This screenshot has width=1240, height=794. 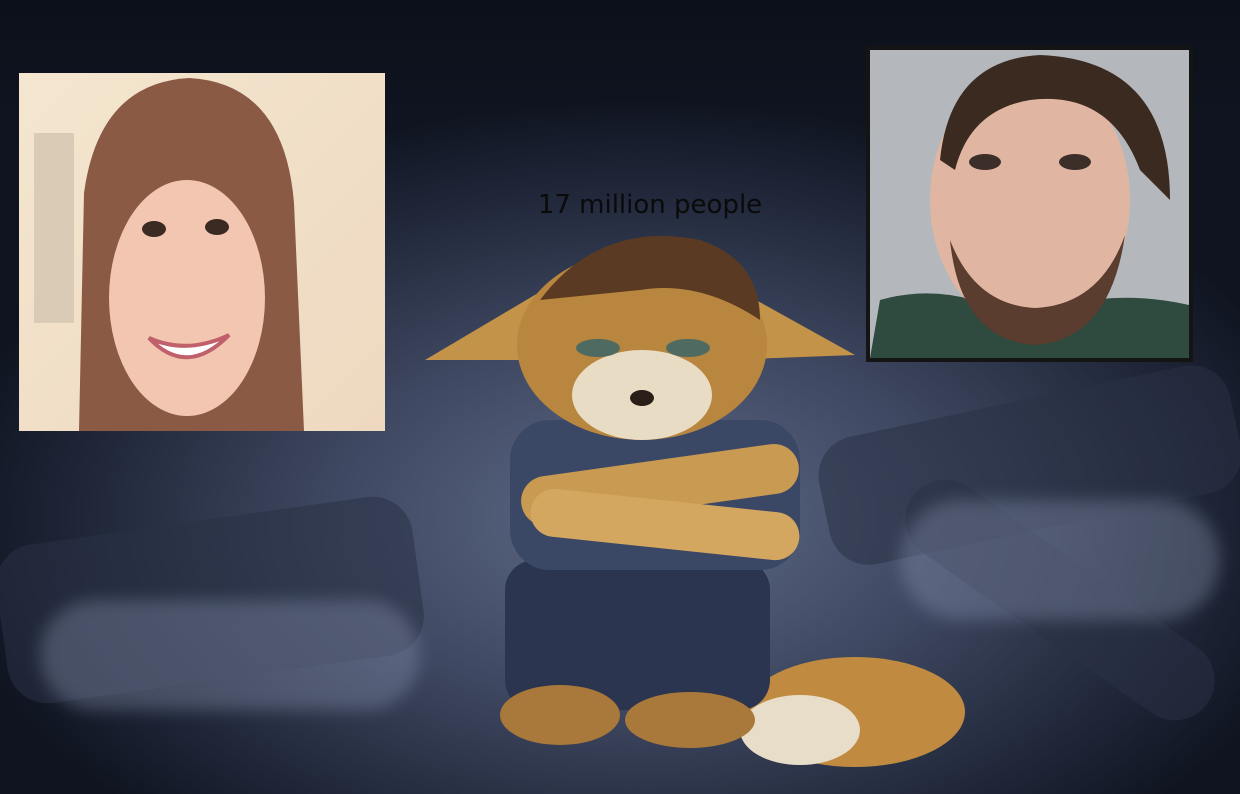 I want to click on fox-eye-left, so click(x=598, y=348).